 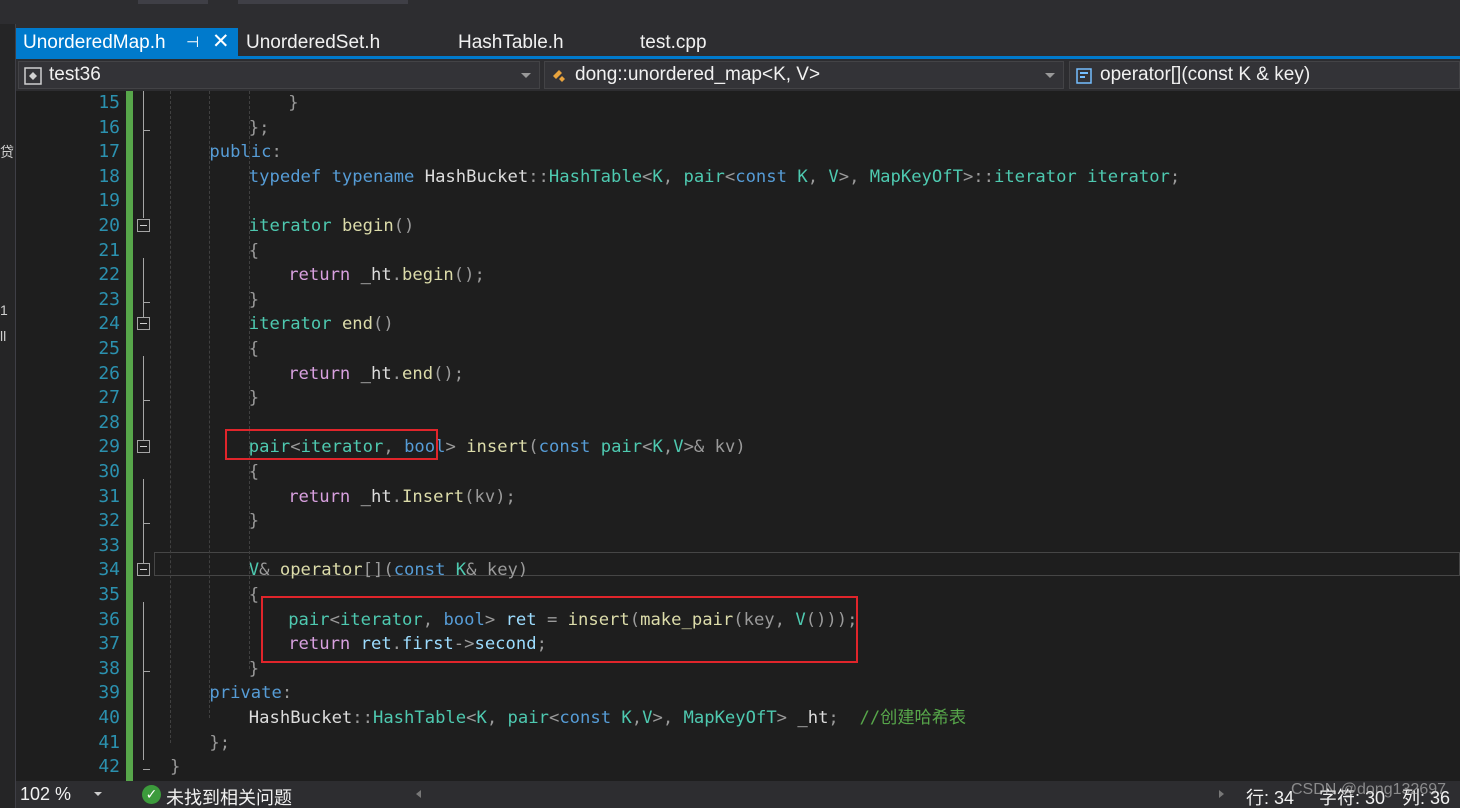 I want to click on line-number: 25, so click(x=109, y=348).